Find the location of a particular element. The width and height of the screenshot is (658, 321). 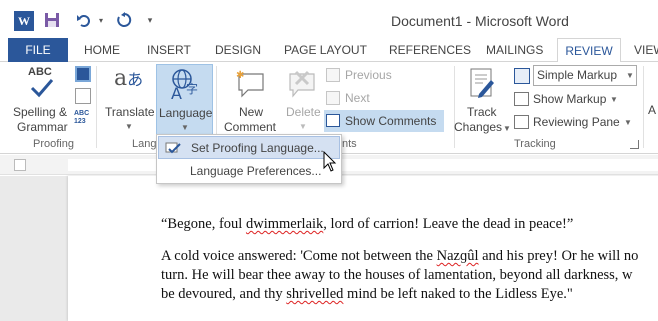

language-button: A字 Language ▼ is located at coordinates (184, 100).